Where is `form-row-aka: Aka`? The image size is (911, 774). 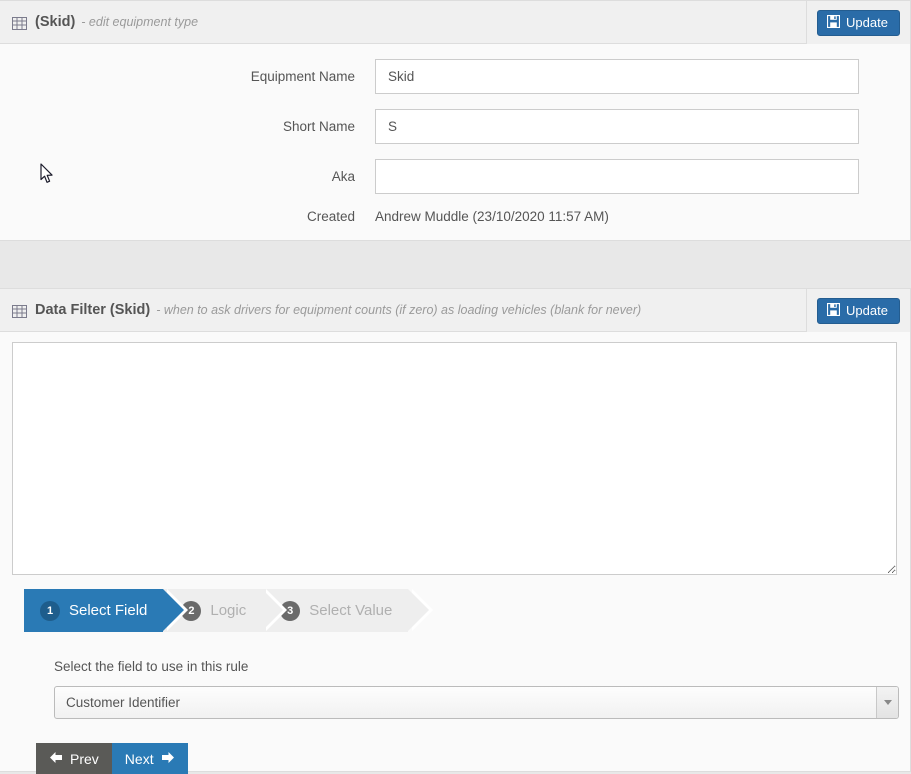 form-row-aka: Aka is located at coordinates (455, 176).